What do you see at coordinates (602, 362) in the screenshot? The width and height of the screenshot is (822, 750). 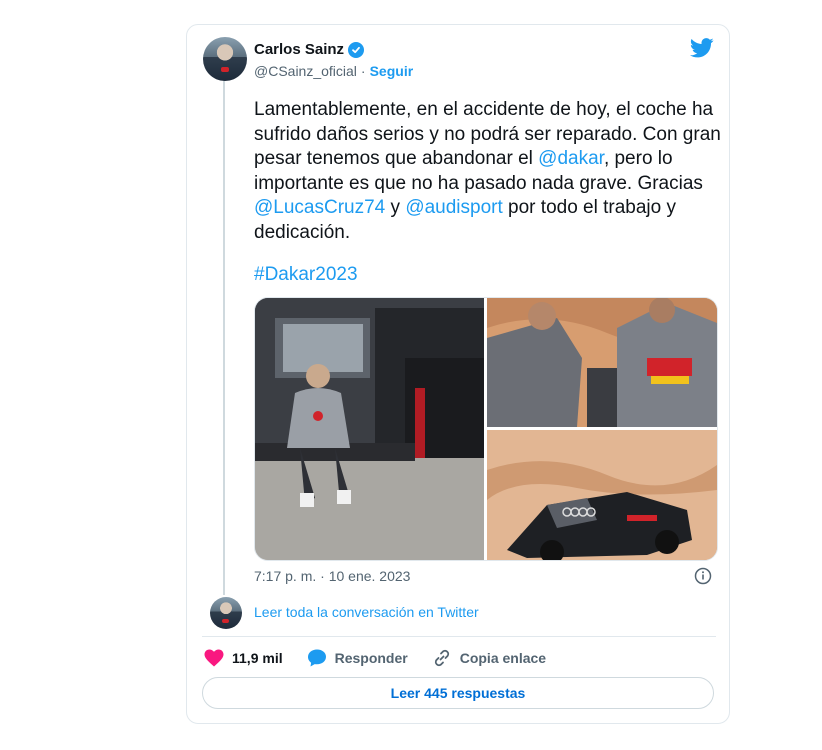 I see `photo-driver-phone` at bounding box center [602, 362].